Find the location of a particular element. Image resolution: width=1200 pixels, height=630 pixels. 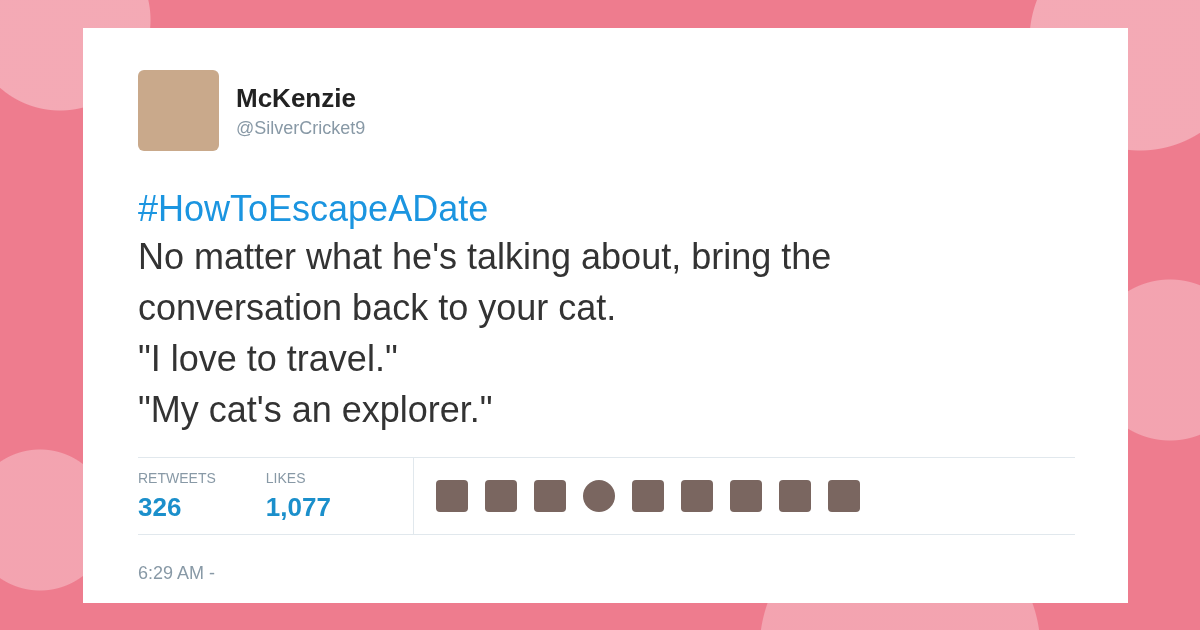

hashtag-link: #HowToEscapeADate is located at coordinates (606, 209).